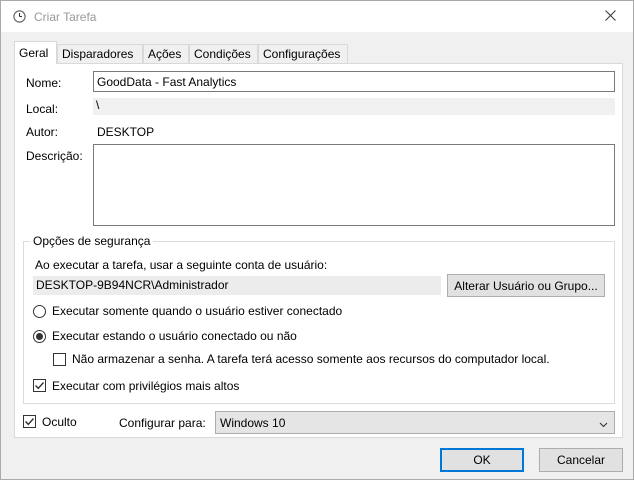 The width and height of the screenshot is (634, 480). I want to click on close-button, so click(610, 16).